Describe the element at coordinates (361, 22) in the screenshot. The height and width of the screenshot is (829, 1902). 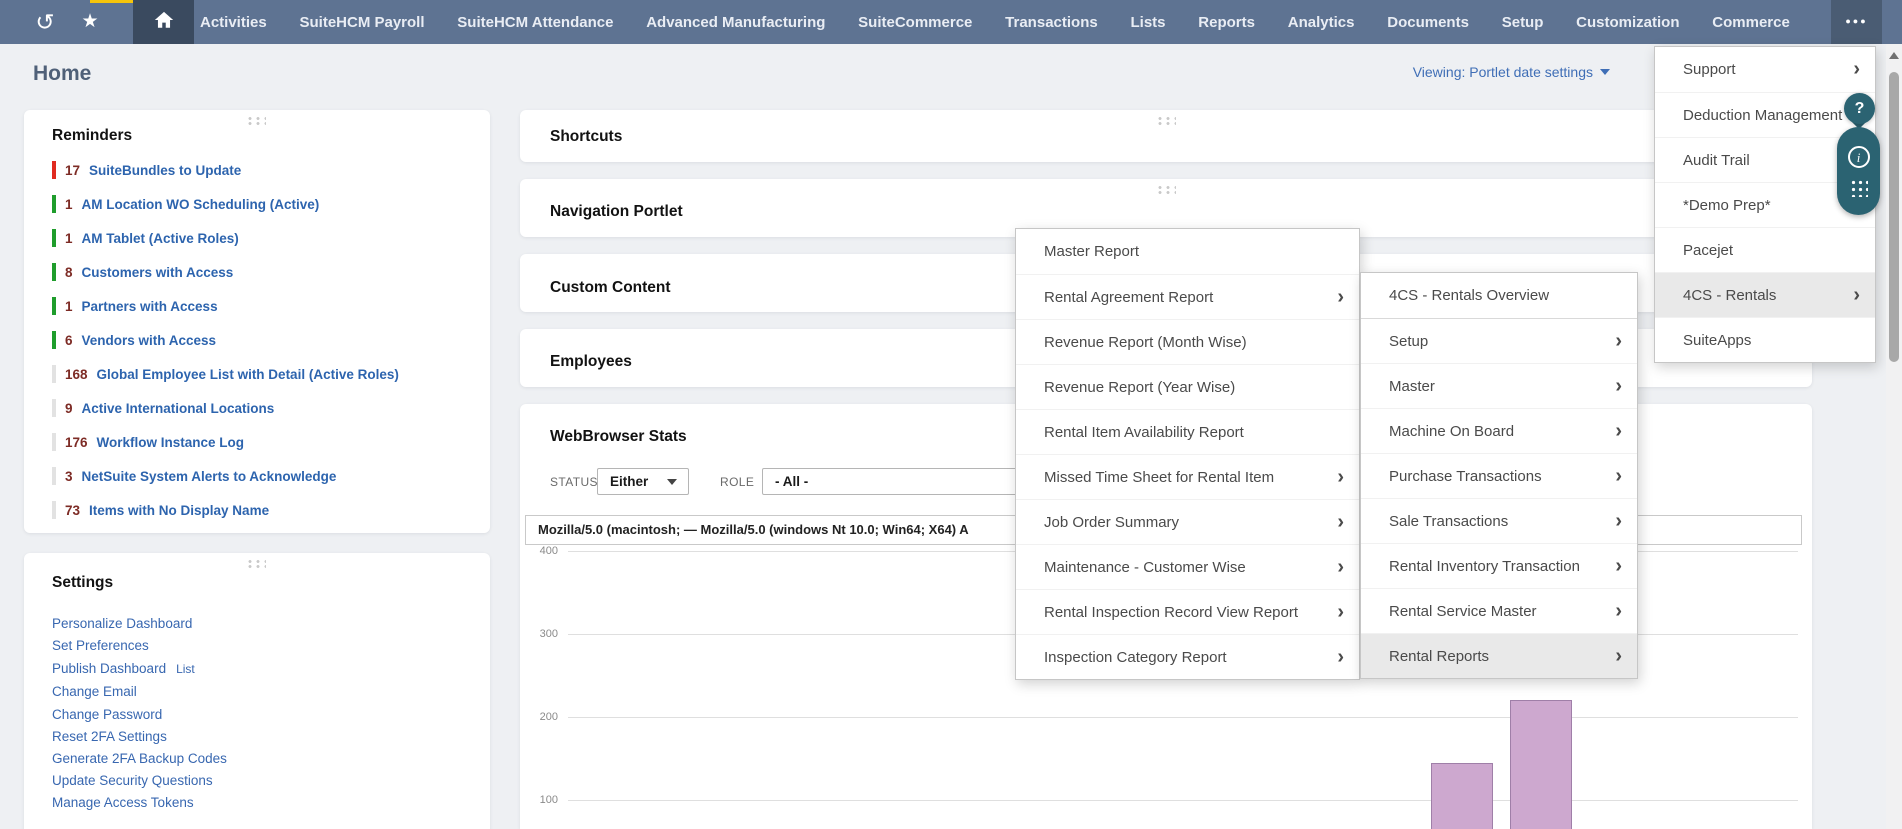
I see `nav-item-suitehcm-payroll: SuiteHCM Payroll` at that location.